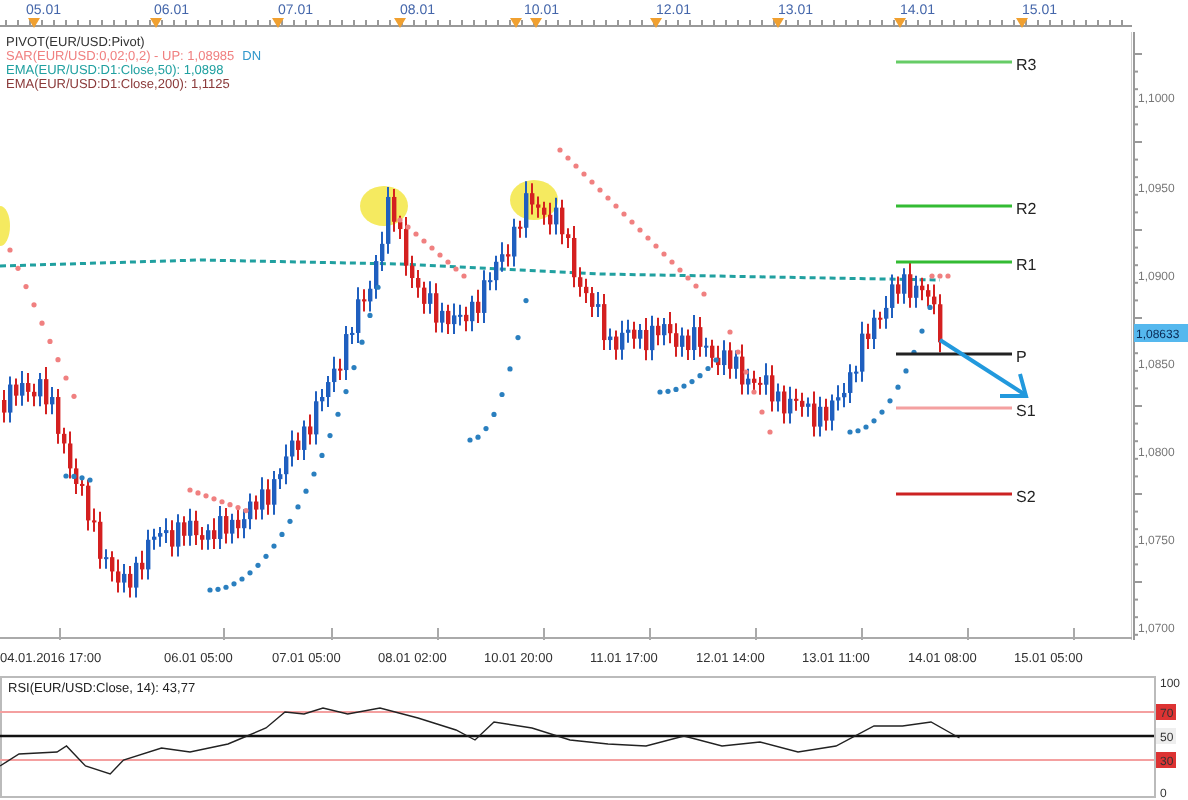  I want to click on pivot-label: R1, so click(1026, 265).